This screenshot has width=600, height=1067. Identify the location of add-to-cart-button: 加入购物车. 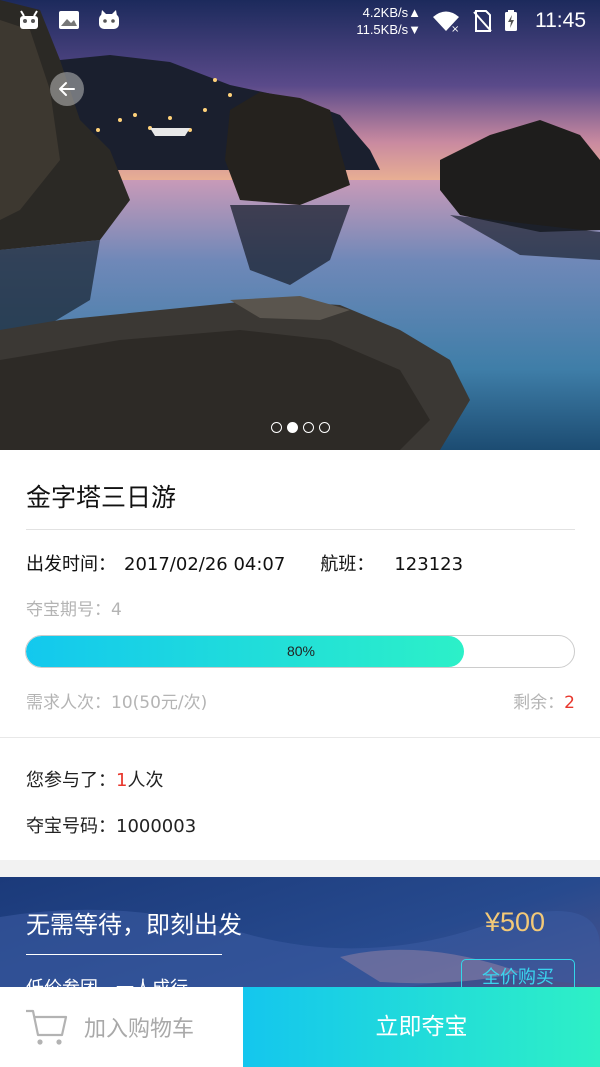
(121, 1027).